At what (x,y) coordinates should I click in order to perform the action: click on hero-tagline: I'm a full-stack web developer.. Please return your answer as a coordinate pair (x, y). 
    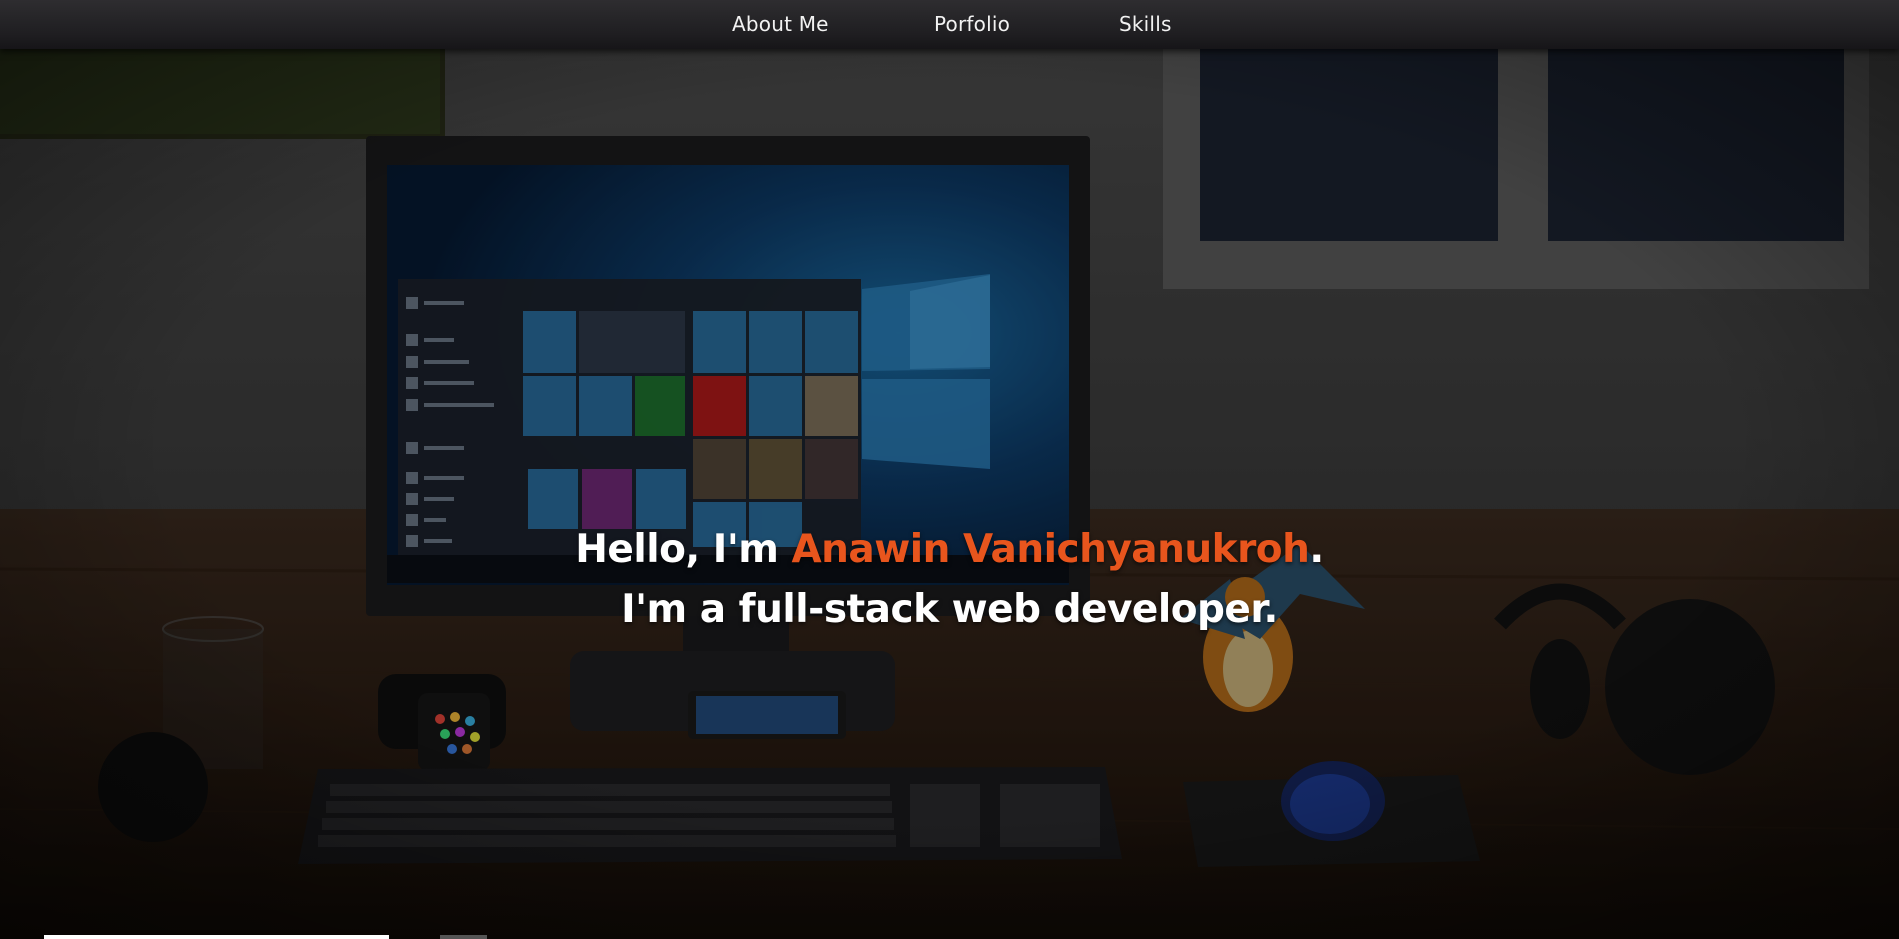
    Looking at the image, I should click on (949, 609).